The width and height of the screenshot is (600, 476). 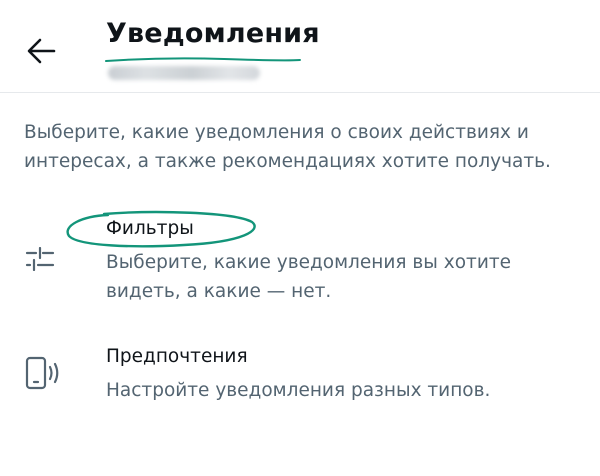 What do you see at coordinates (42, 373) in the screenshot?
I see `phone-vibrate-icon` at bounding box center [42, 373].